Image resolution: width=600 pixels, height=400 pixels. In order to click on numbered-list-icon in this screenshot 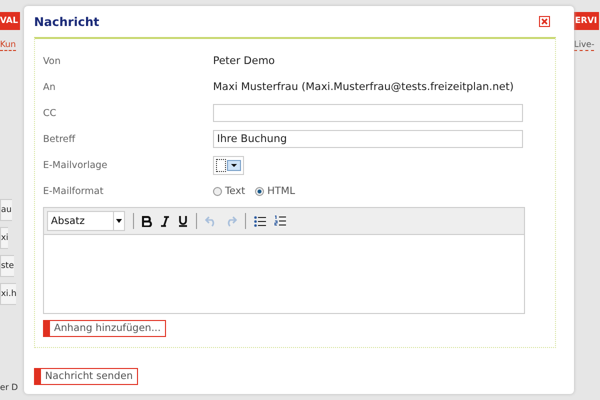, I will do `click(280, 221)`.